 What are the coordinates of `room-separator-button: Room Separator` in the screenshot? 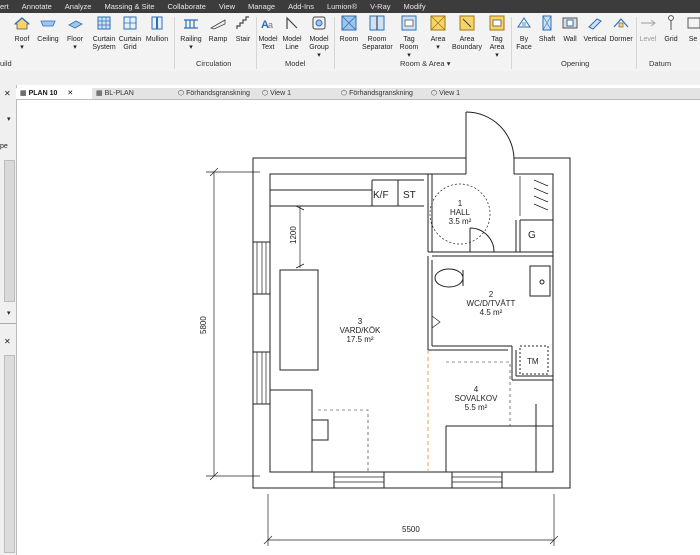 It's located at (377, 33).